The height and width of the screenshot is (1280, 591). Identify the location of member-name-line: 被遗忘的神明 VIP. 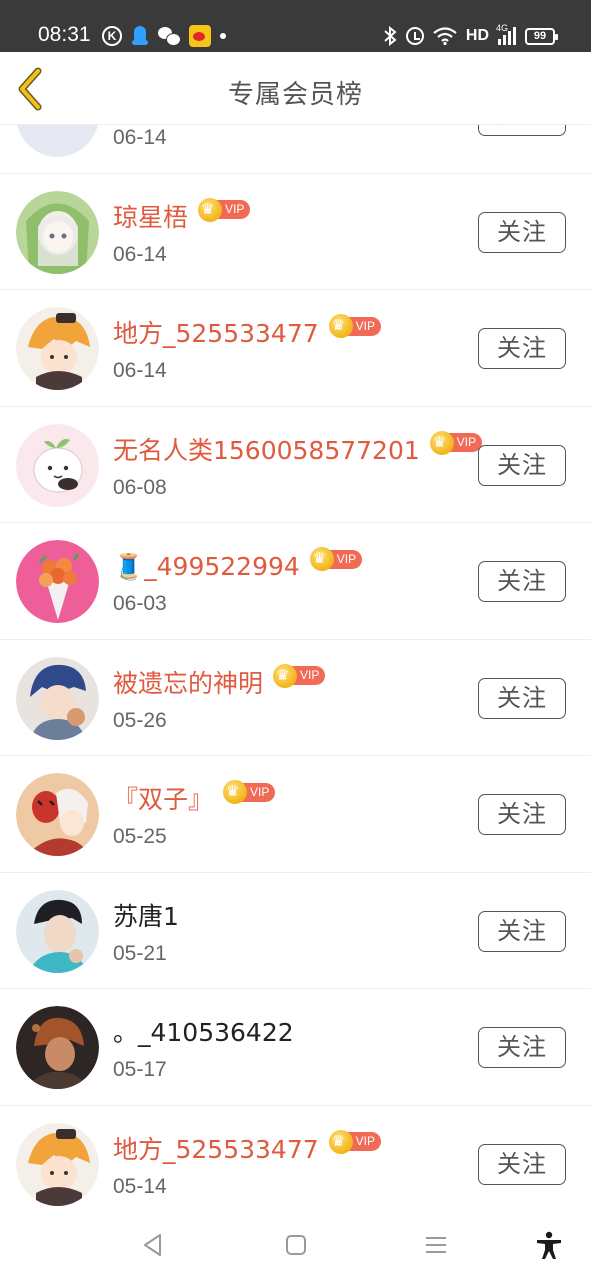
(219, 682).